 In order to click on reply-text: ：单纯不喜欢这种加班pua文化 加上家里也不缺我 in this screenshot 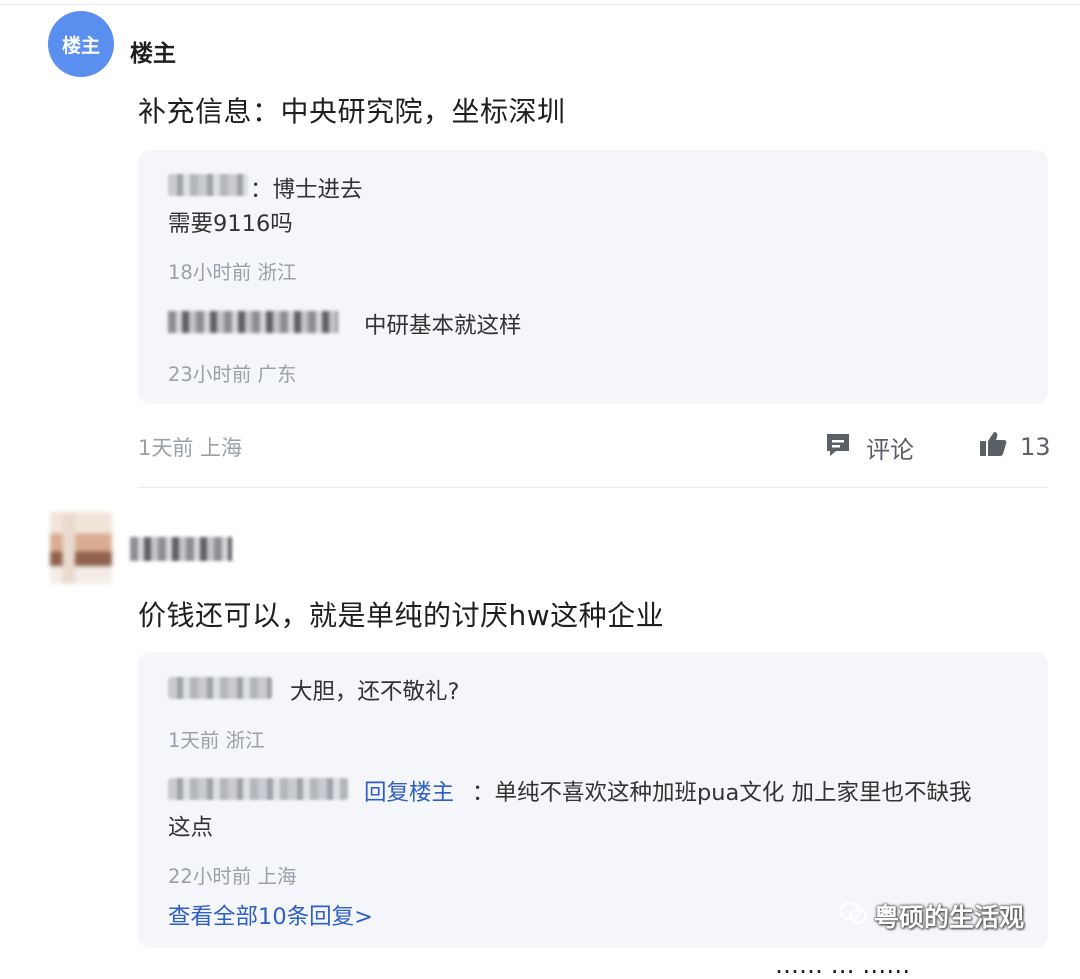, I will do `click(722, 793)`.